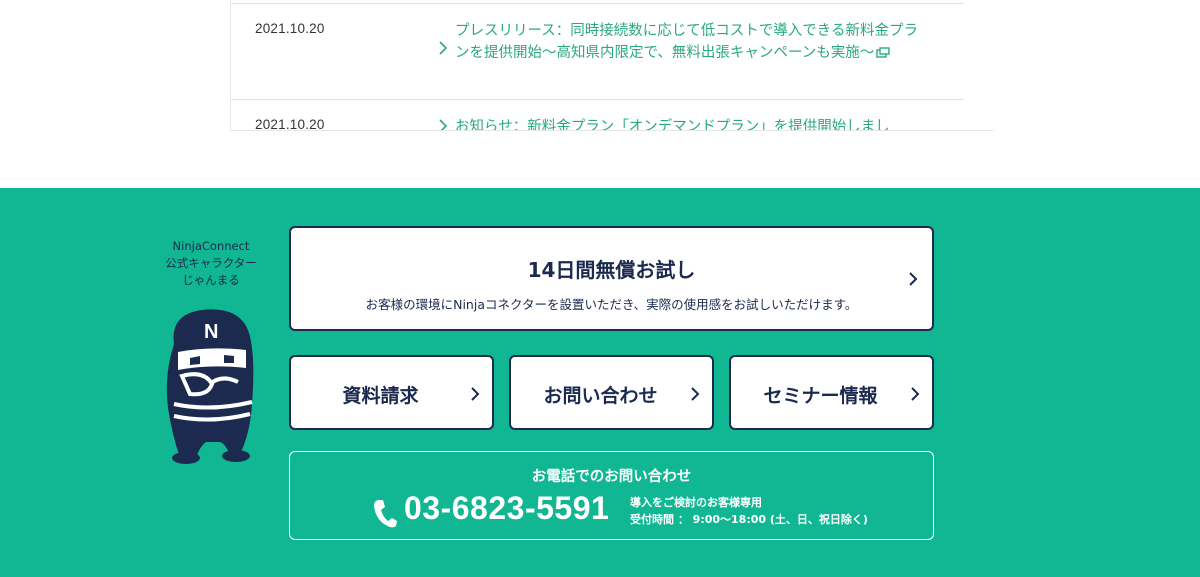 Image resolution: width=1200 pixels, height=577 pixels. Describe the element at coordinates (672, 125) in the screenshot. I see `news-title: お知らせ：新料金プラン「オンデマンドプラン」を提供開始しまし` at that location.